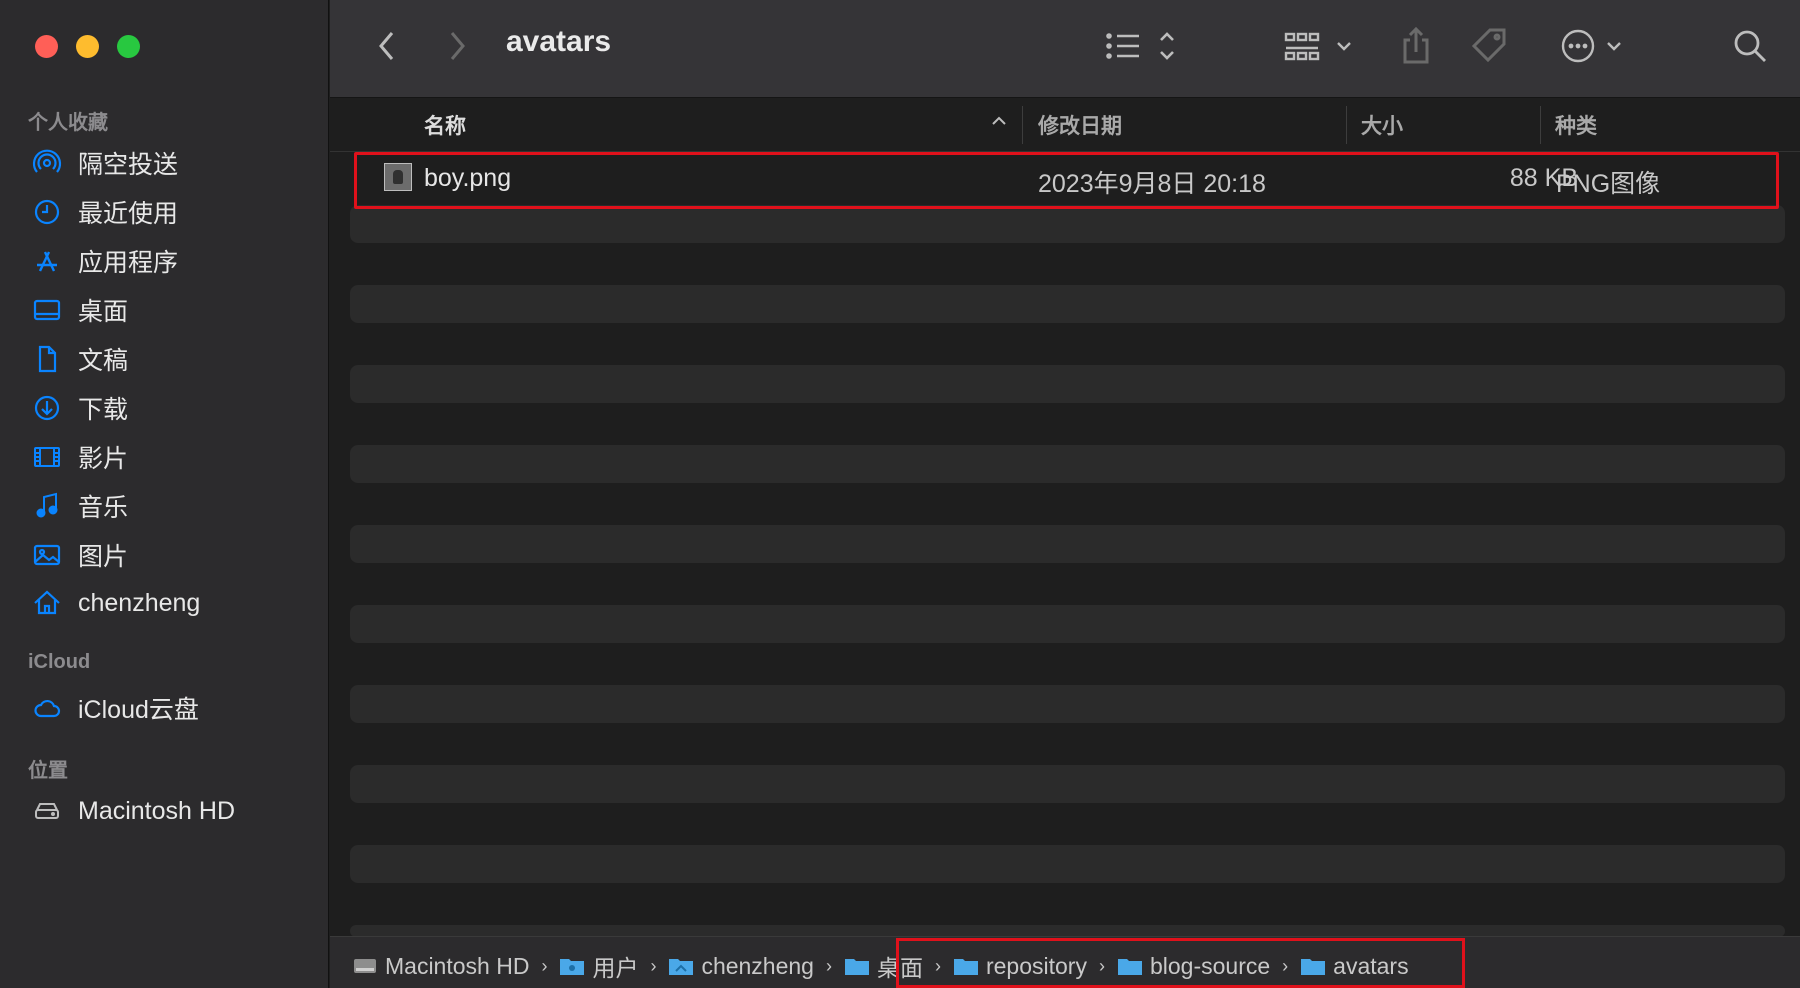 The height and width of the screenshot is (988, 1800). I want to click on group-view-button, so click(1322, 46).